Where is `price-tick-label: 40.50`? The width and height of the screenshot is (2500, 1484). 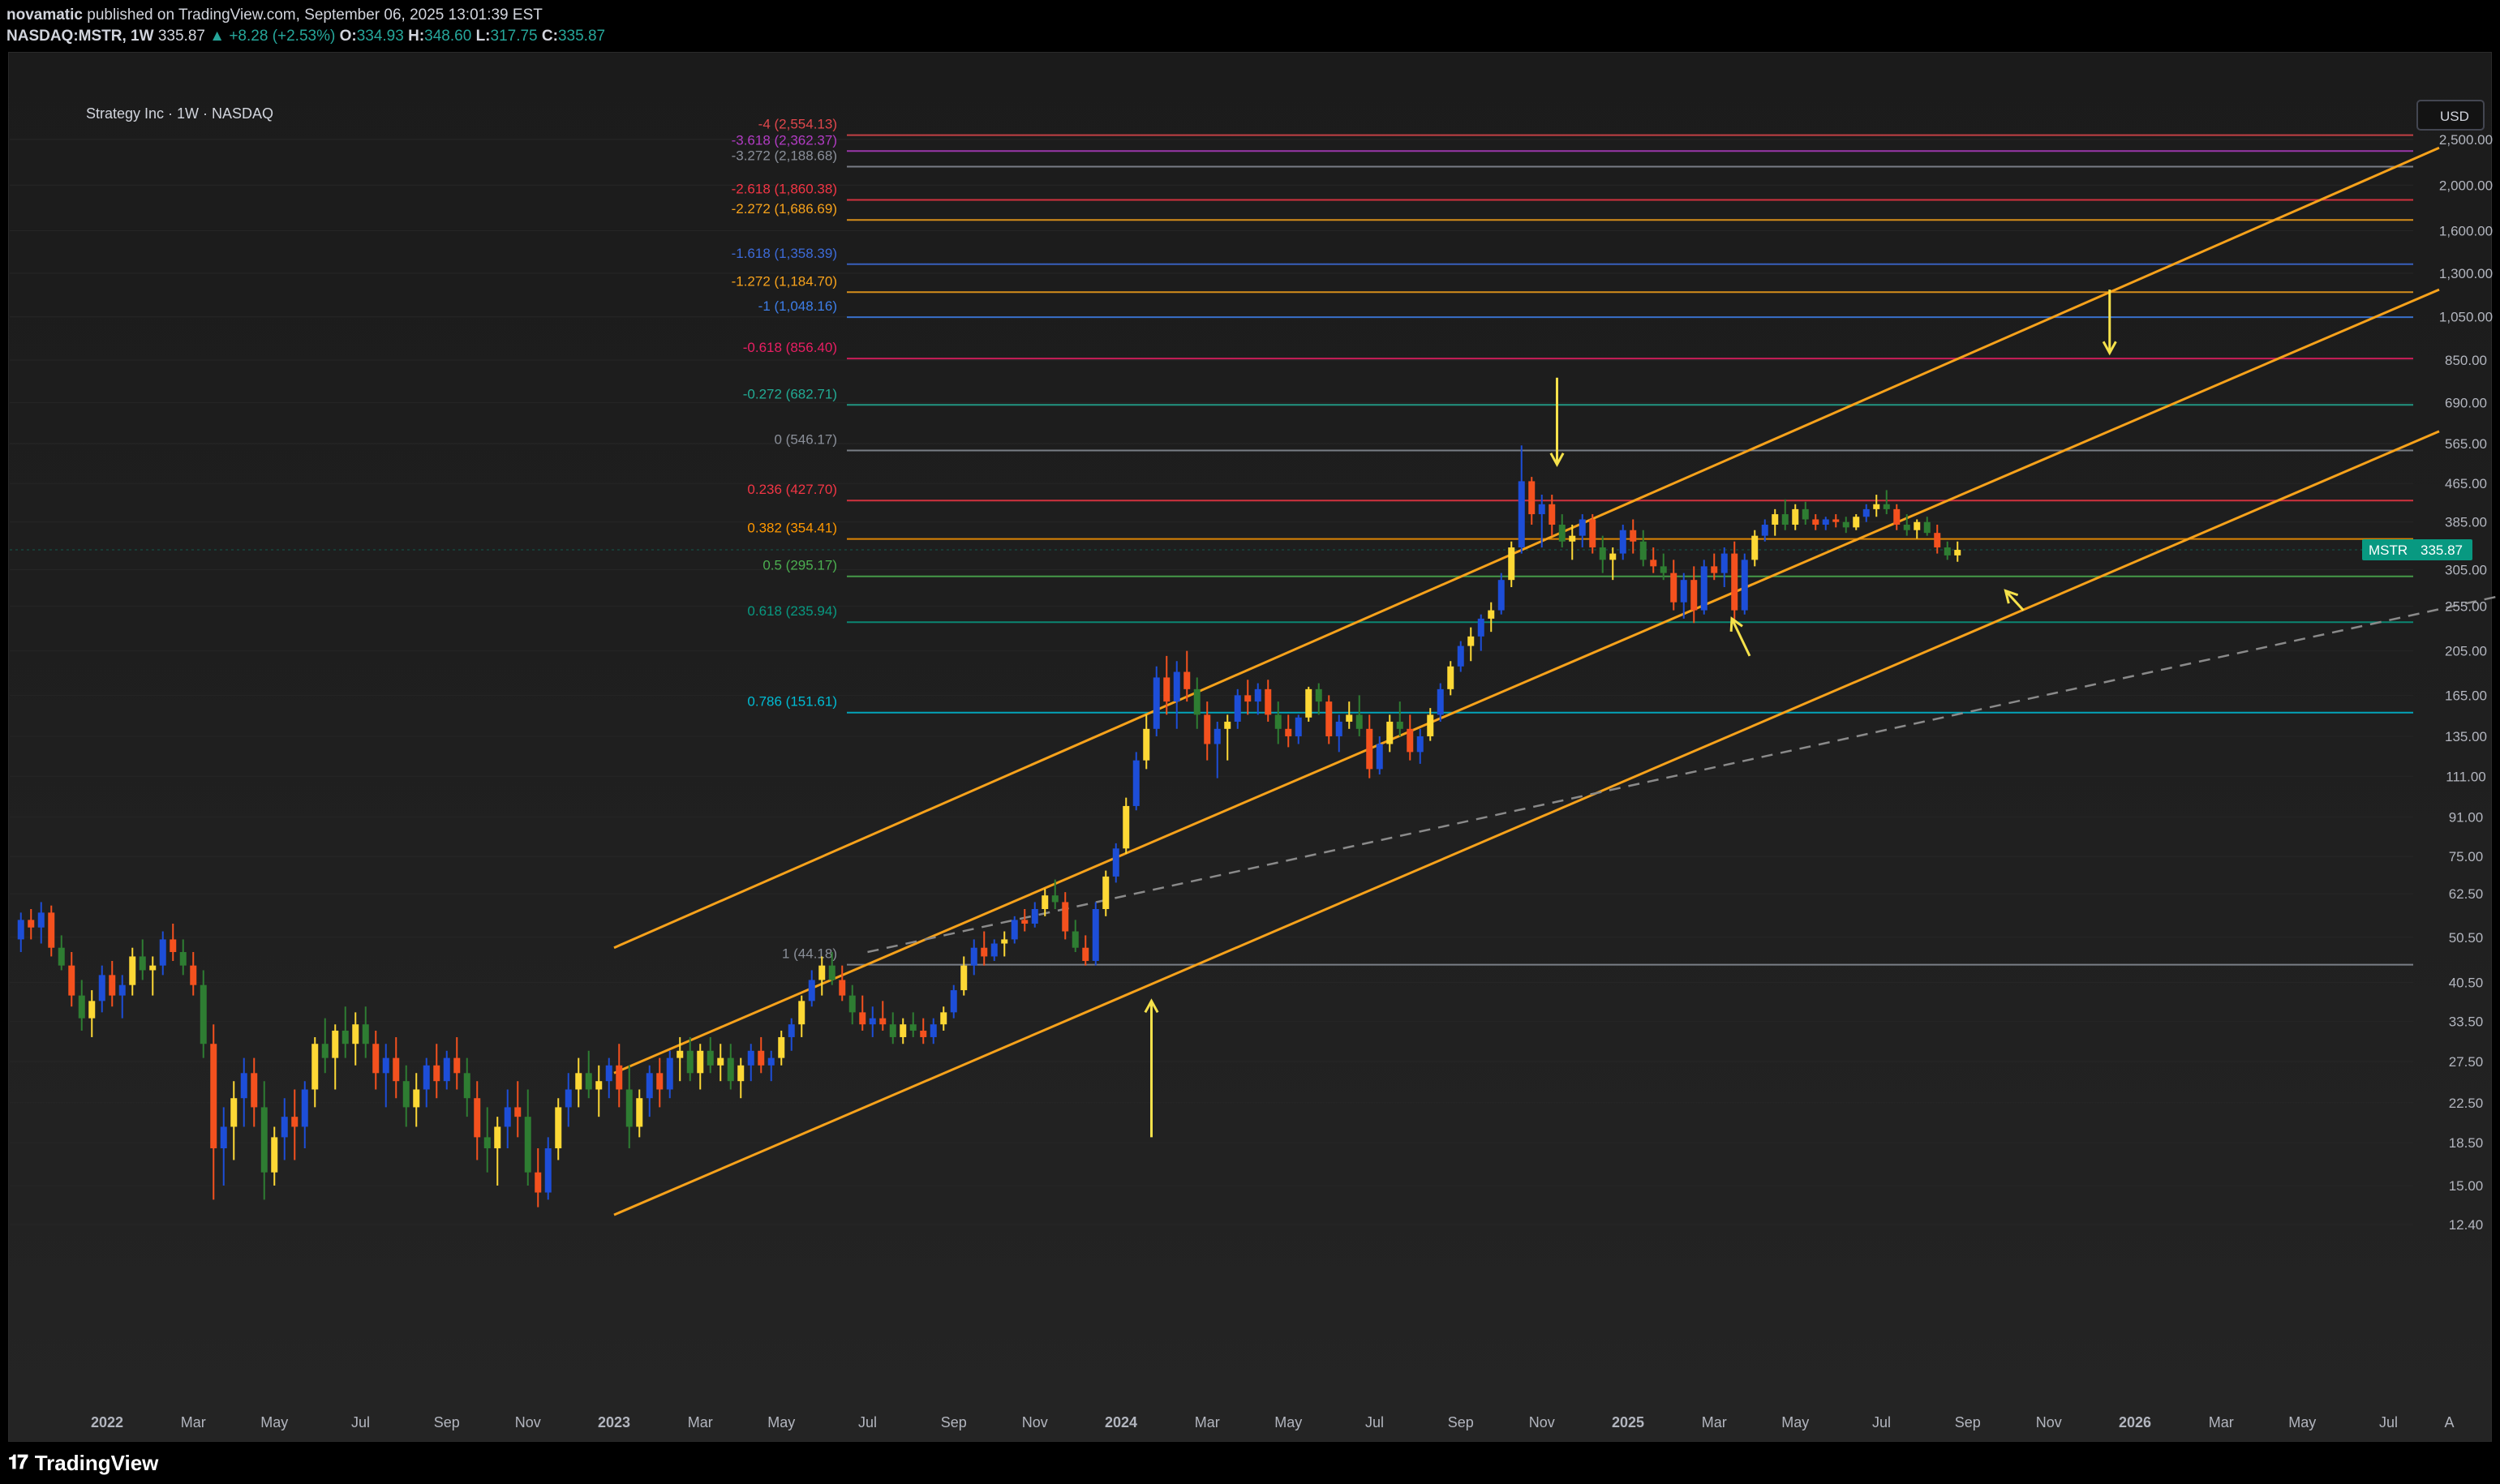 price-tick-label: 40.50 is located at coordinates (2466, 983).